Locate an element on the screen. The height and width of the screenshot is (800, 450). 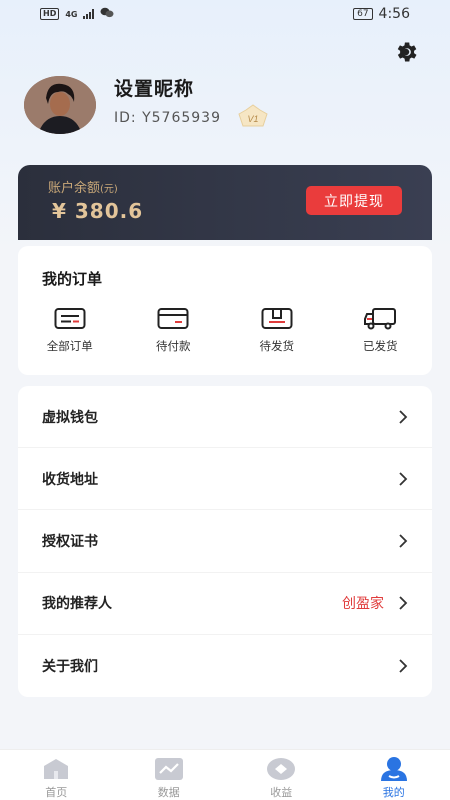
chart-icon is located at coordinates (169, 769).